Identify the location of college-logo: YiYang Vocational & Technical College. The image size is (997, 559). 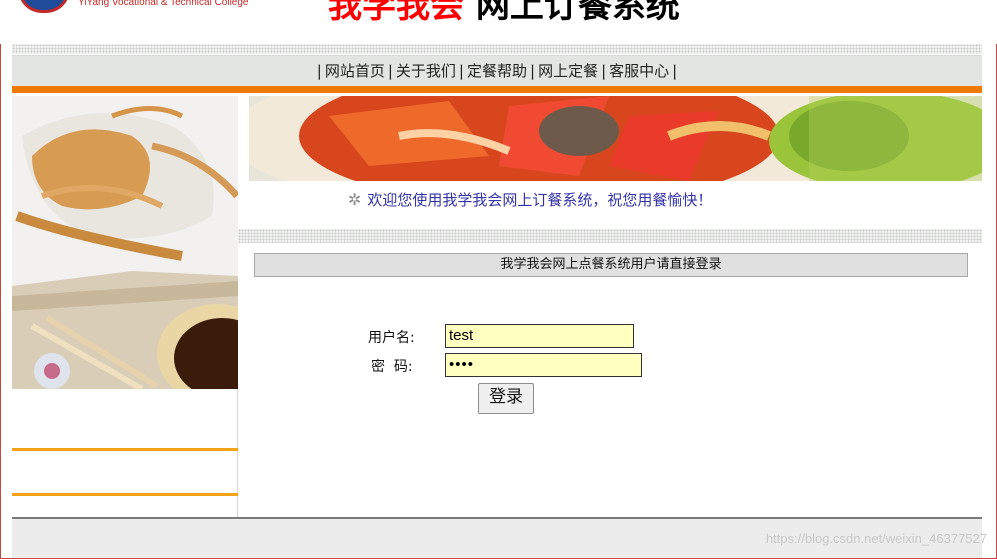
(144, 6).